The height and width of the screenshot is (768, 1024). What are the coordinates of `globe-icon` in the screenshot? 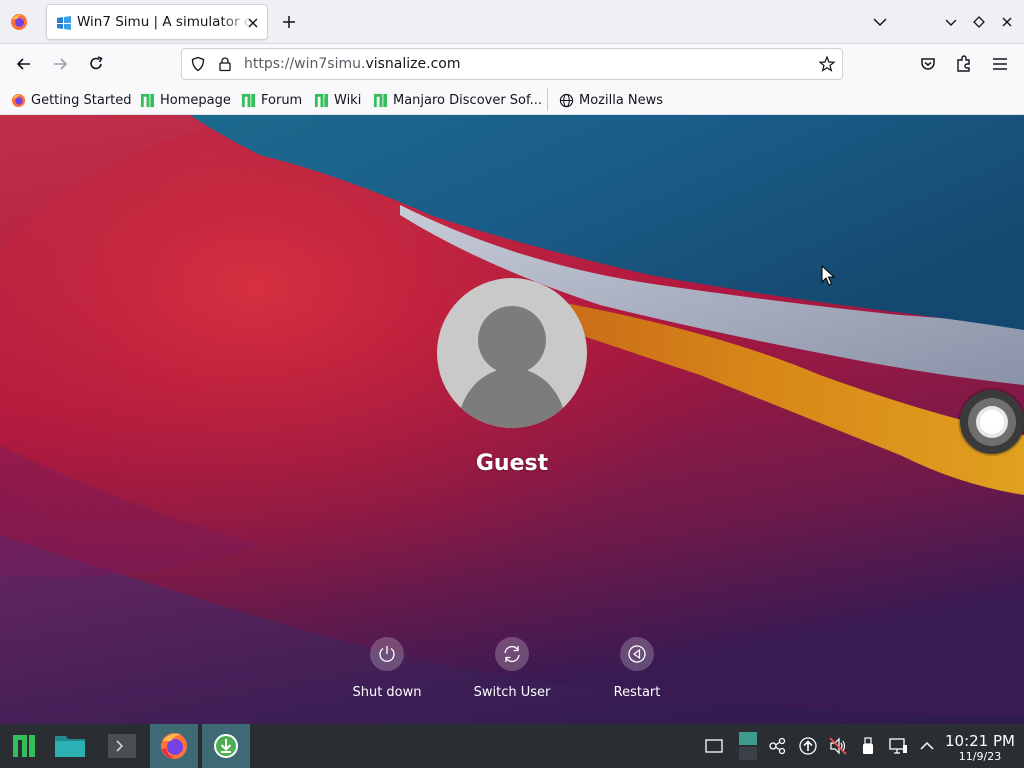 It's located at (566, 100).